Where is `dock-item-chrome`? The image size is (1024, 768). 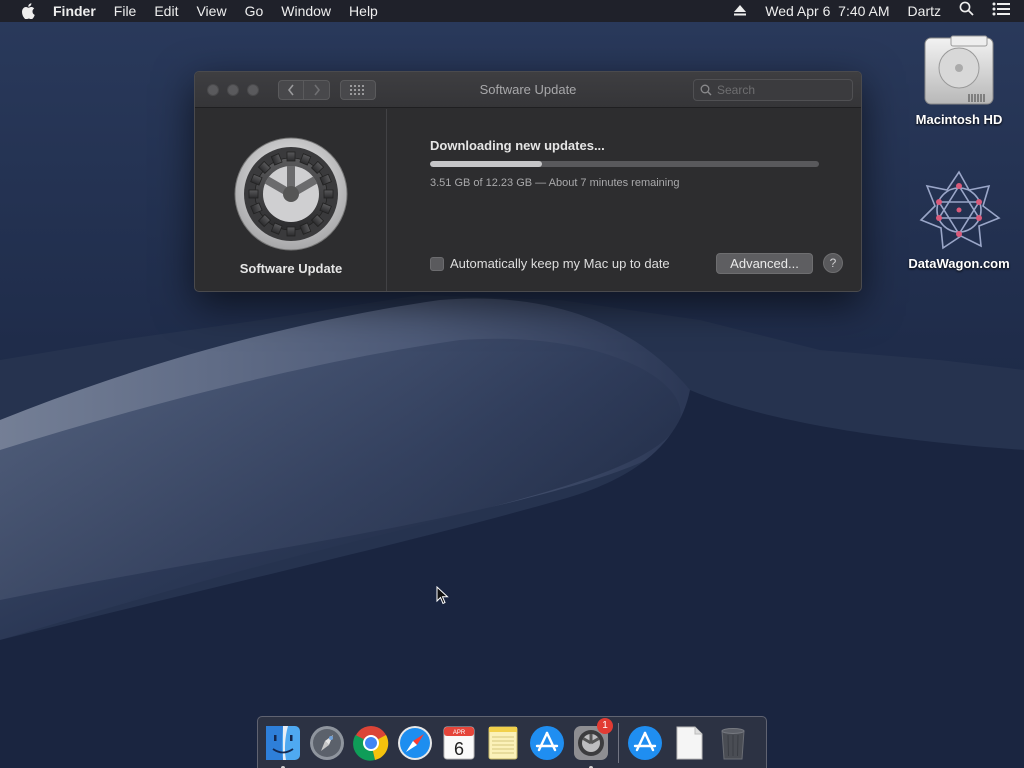 dock-item-chrome is located at coordinates (371, 743).